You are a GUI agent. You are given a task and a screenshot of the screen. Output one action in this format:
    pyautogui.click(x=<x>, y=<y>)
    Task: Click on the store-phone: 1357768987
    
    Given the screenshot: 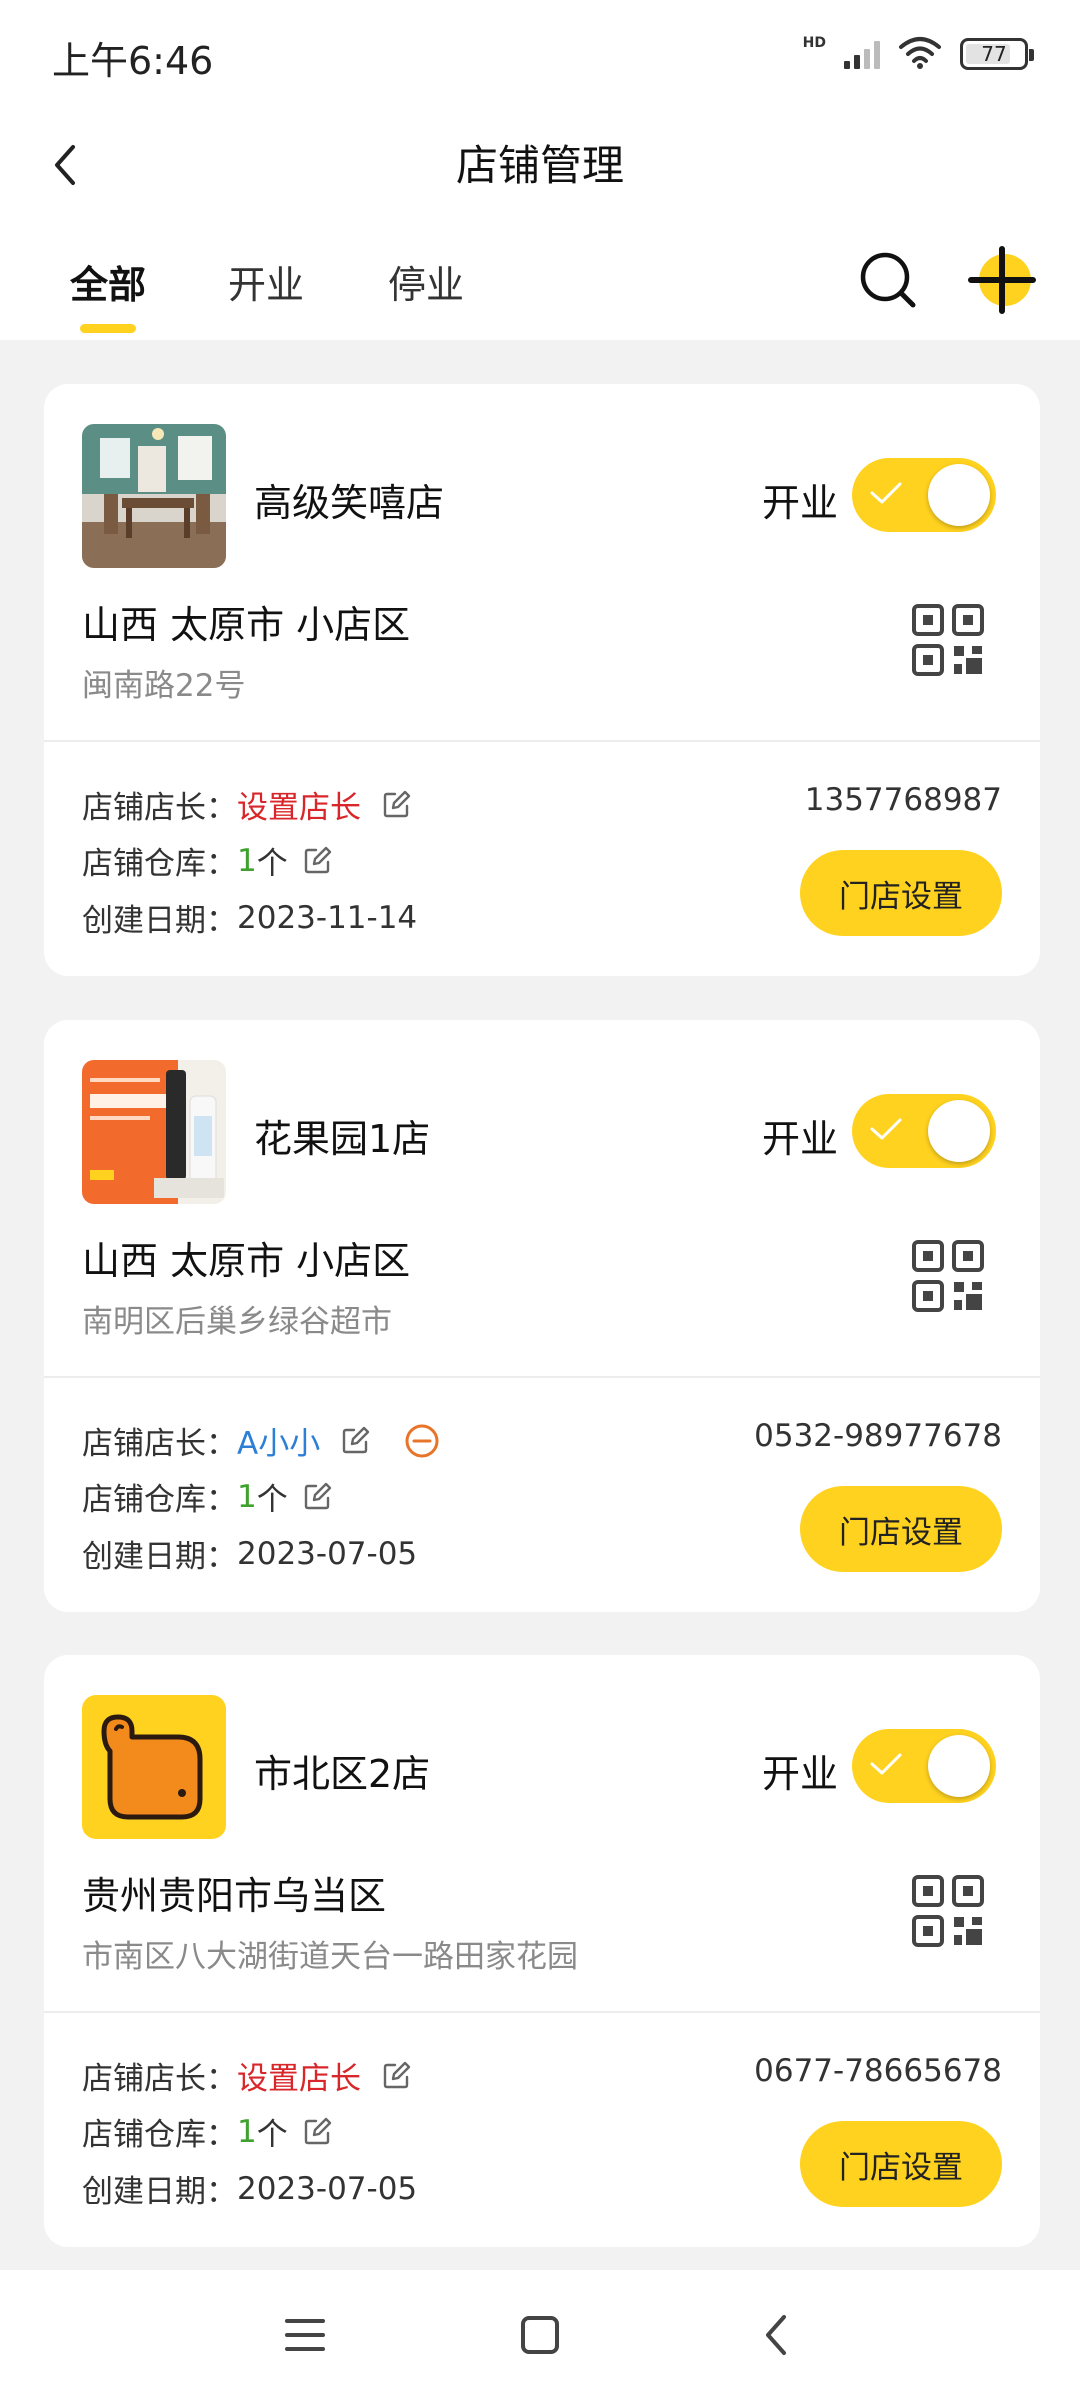 What is the action you would take?
    pyautogui.click(x=903, y=800)
    